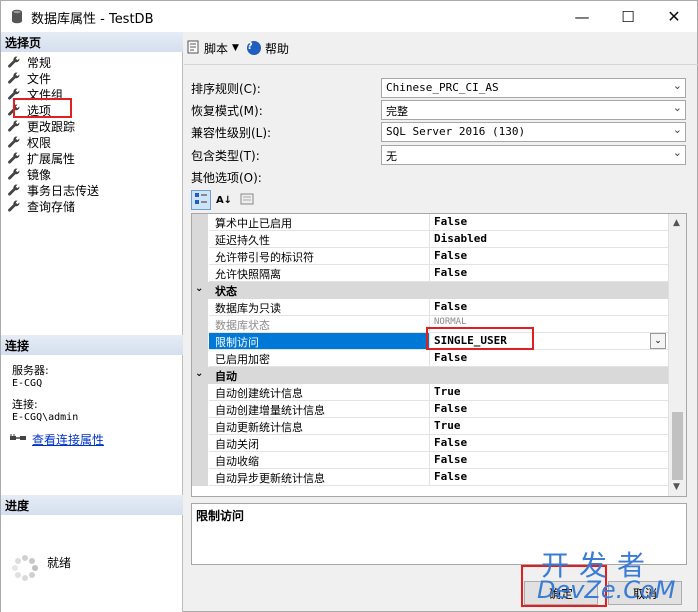 The height and width of the screenshot is (612, 698). I want to click on chevron-down-icon: ⌄, so click(658, 341).